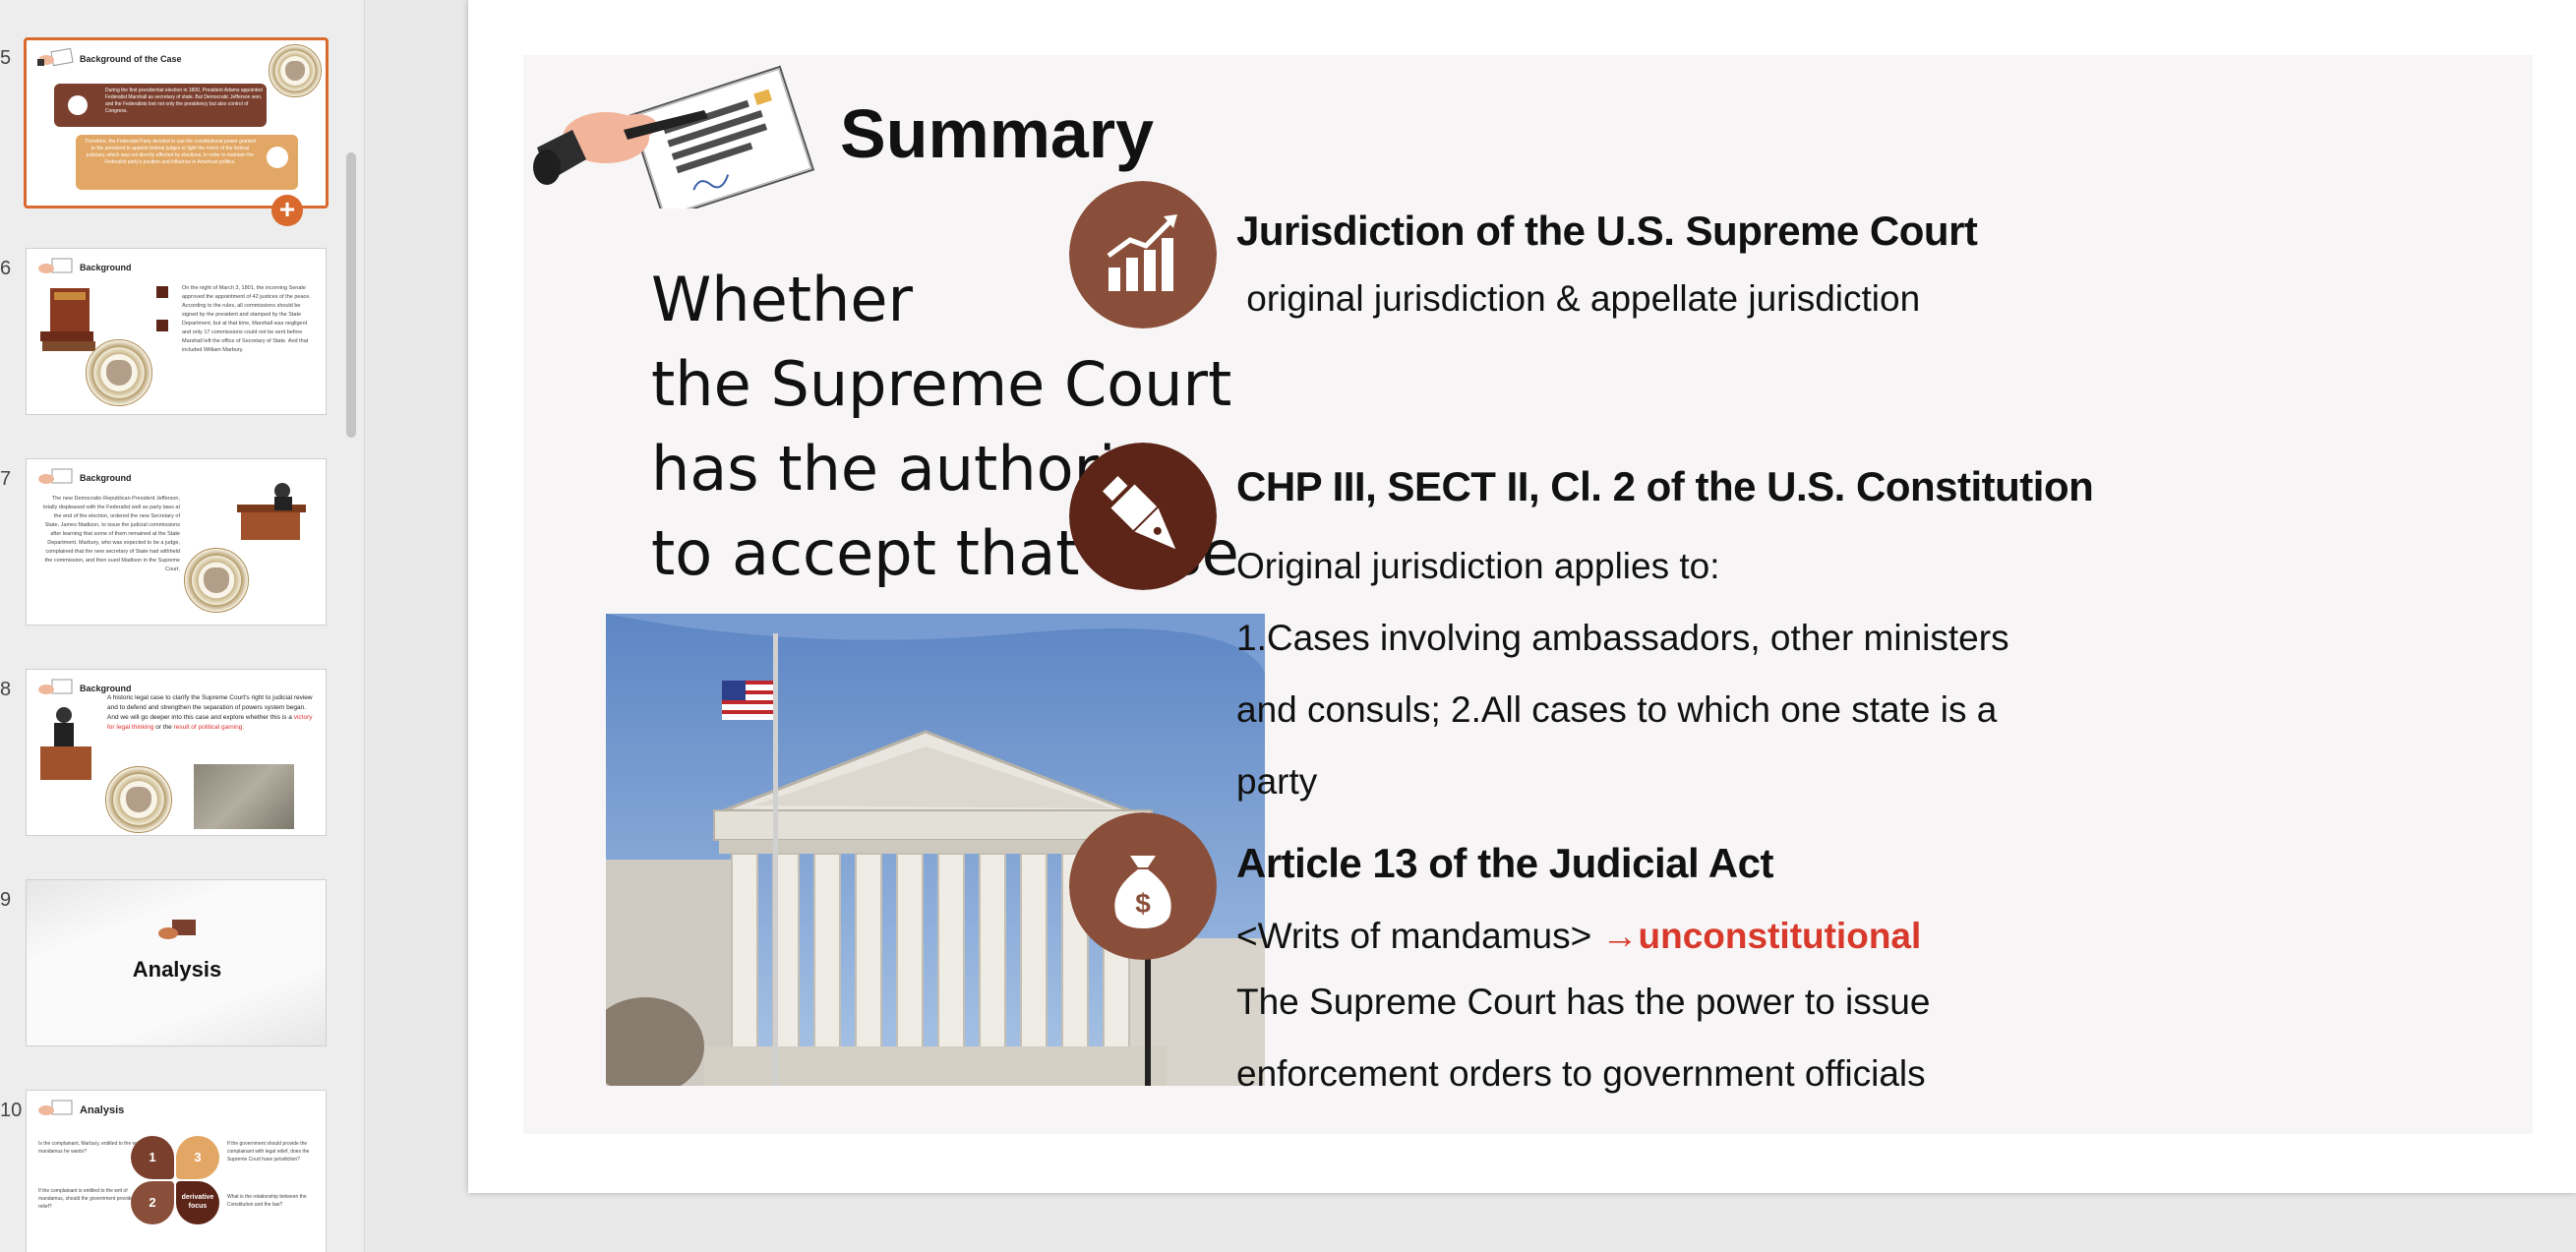 The width and height of the screenshot is (2576, 1252). Describe the element at coordinates (1277, 781) in the screenshot. I see `body-line: party` at that location.